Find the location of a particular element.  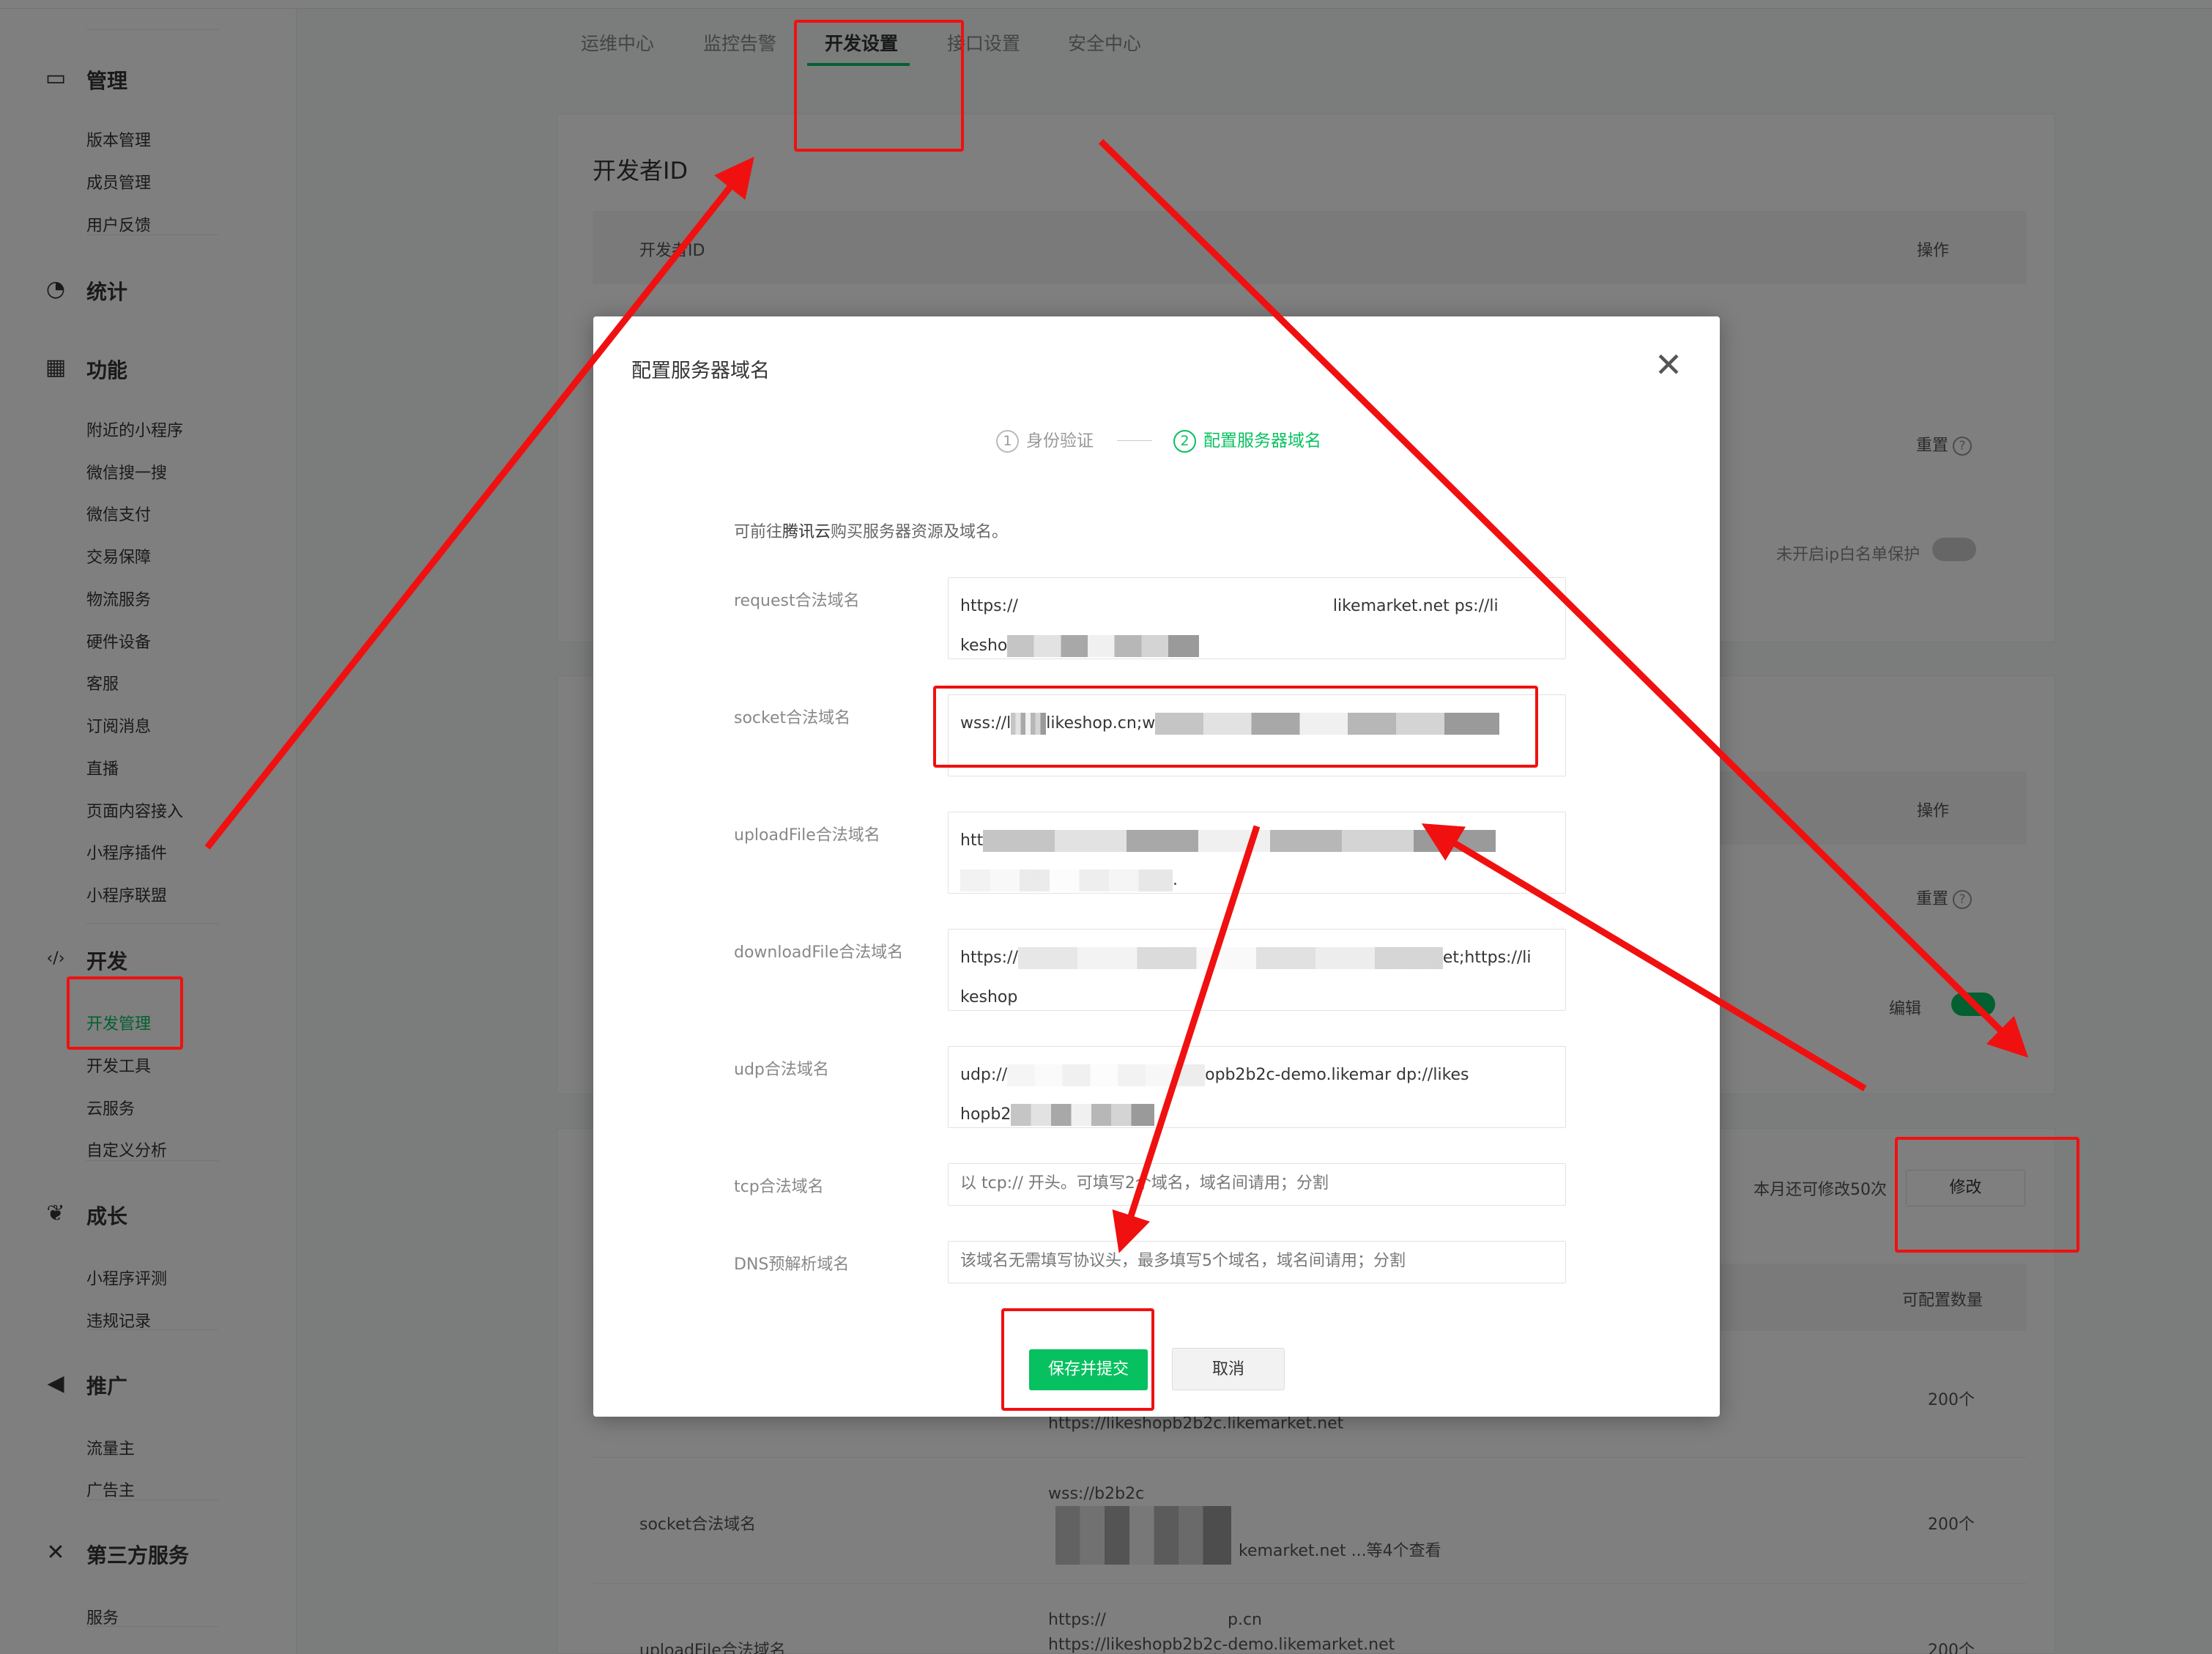

close-icon: ✕ is located at coordinates (1668, 364).